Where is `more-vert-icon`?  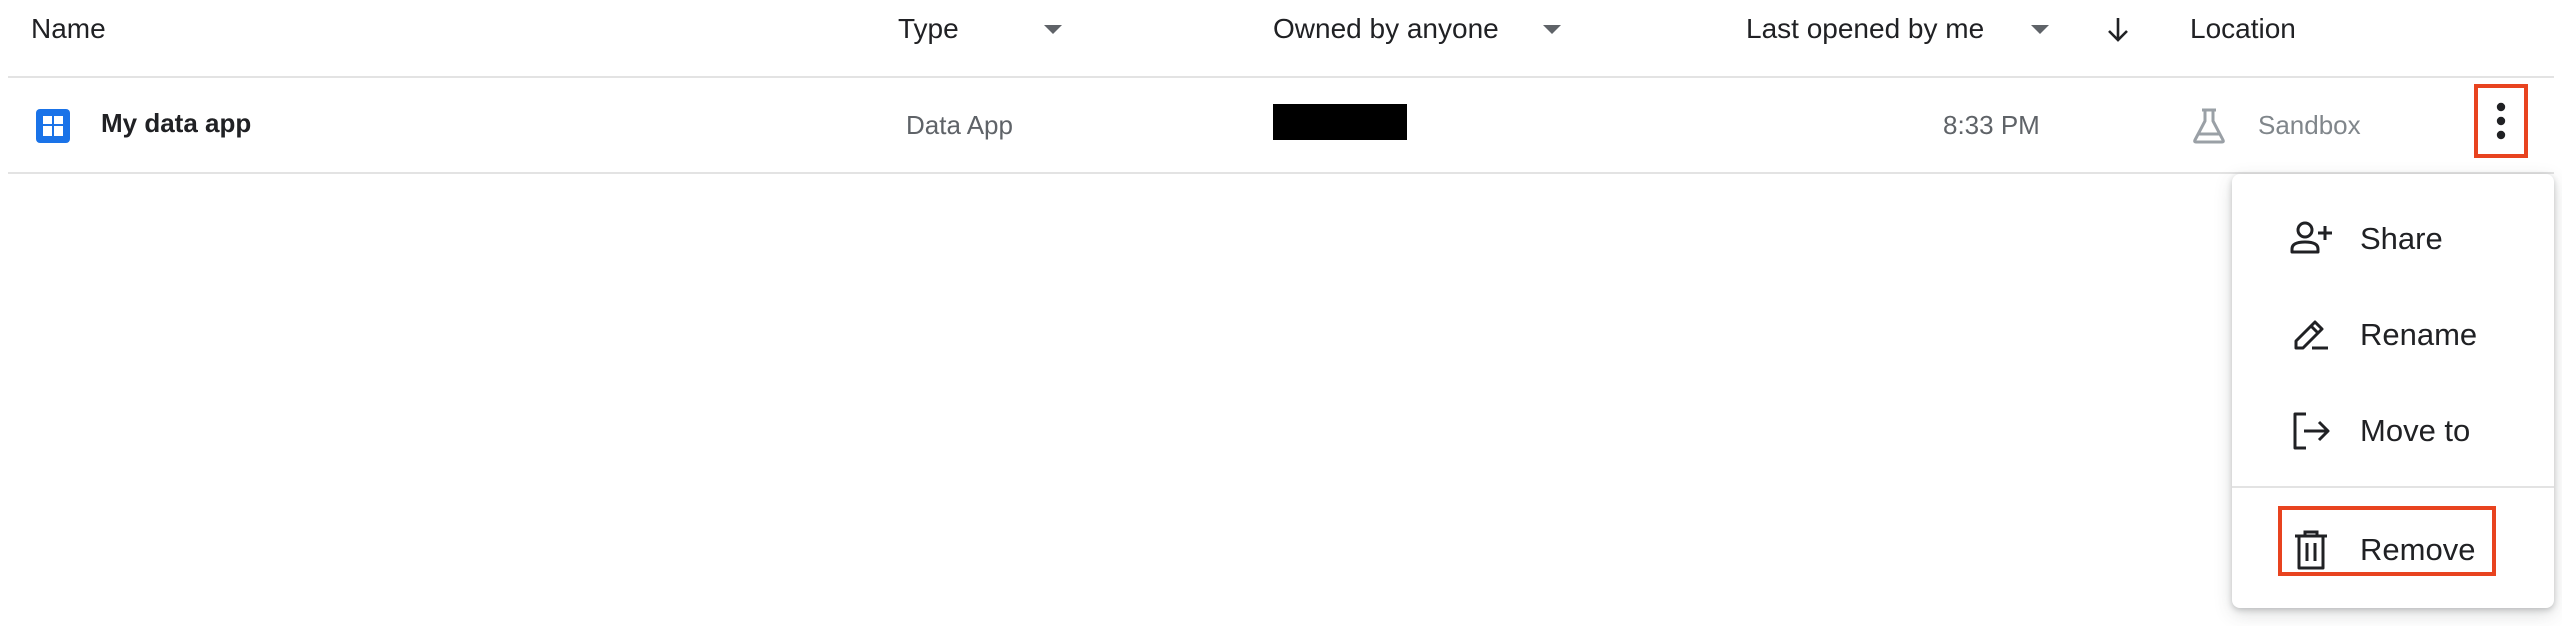 more-vert-icon is located at coordinates (2501, 121).